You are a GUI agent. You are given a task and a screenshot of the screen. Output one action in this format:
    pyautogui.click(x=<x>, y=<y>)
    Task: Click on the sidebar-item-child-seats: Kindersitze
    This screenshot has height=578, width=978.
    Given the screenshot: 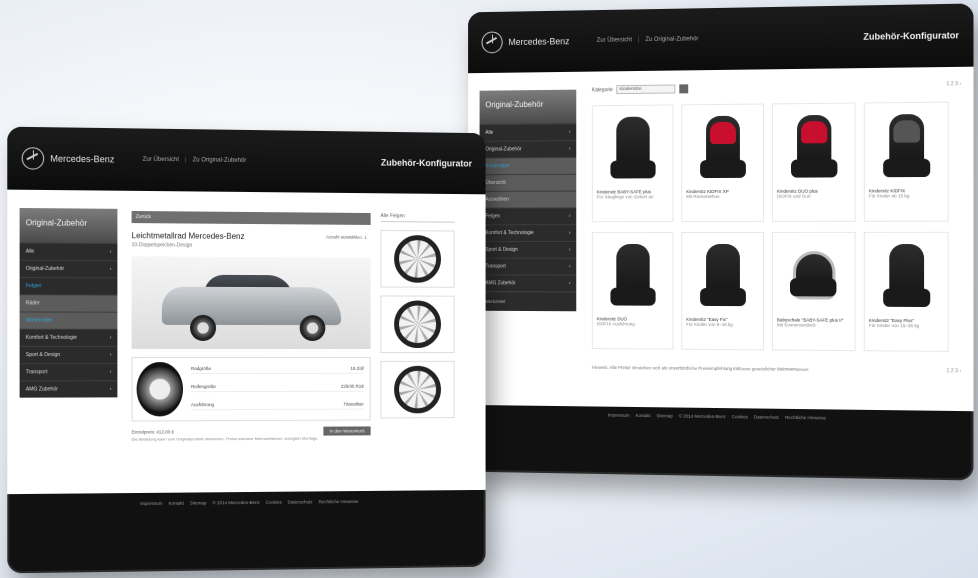 What is the action you would take?
    pyautogui.click(x=528, y=165)
    